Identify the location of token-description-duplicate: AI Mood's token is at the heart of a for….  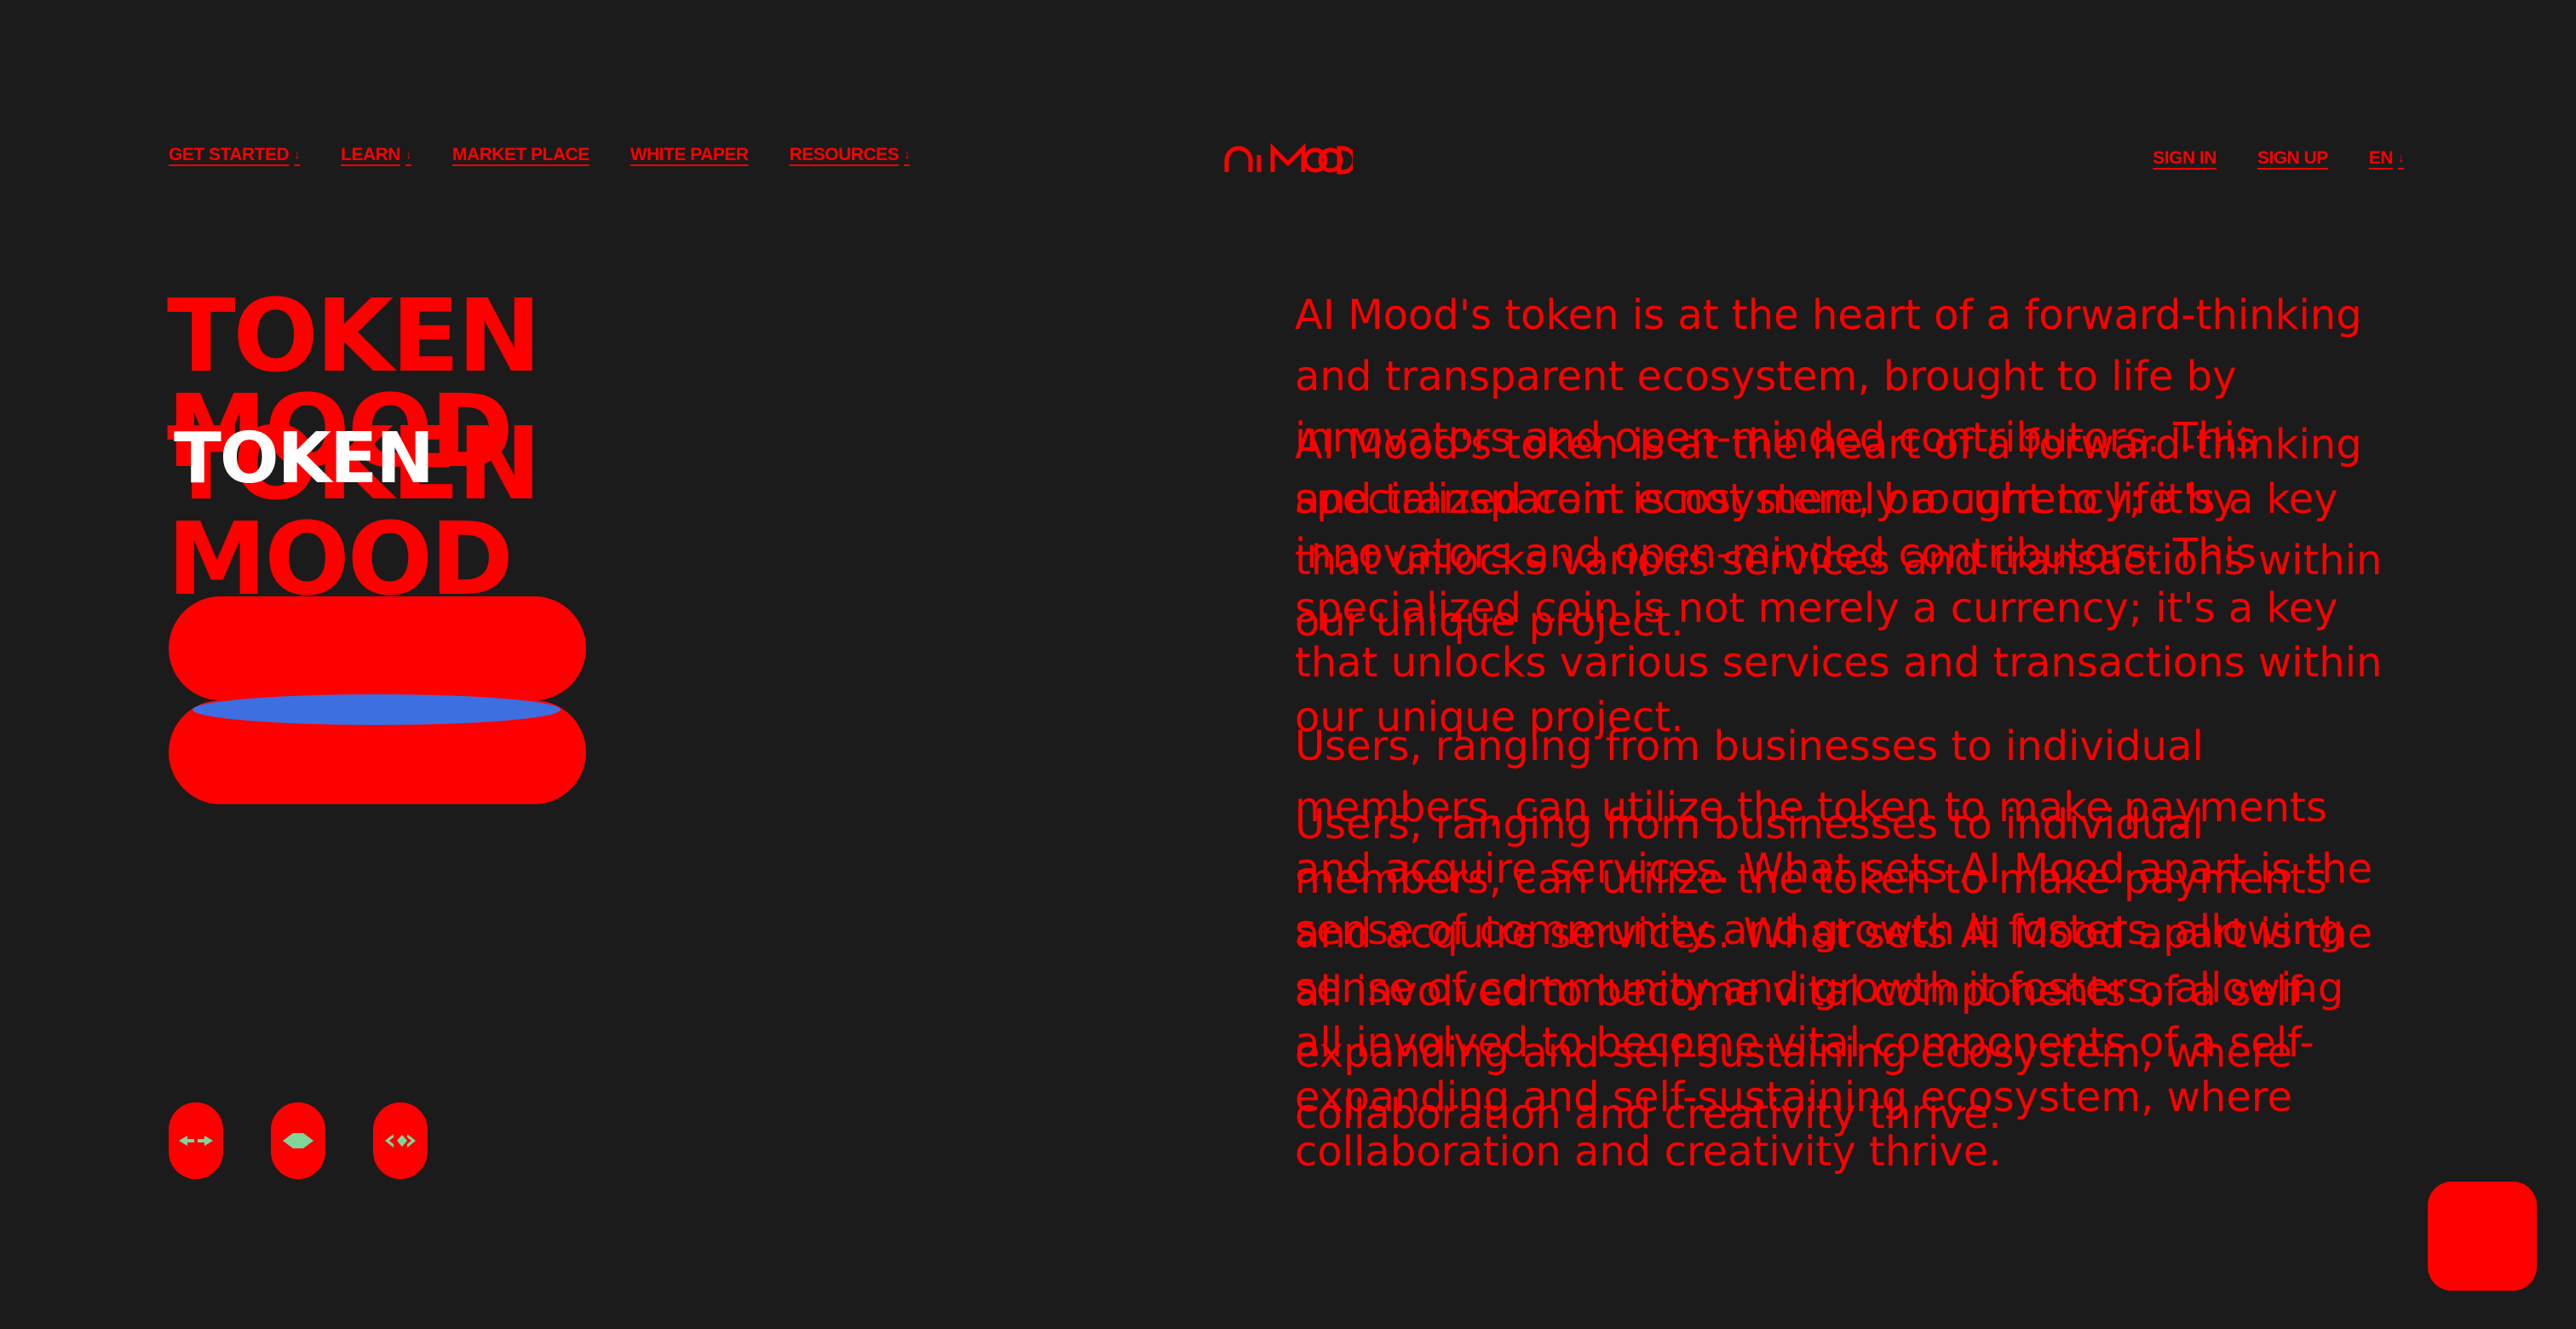
(1839, 581).